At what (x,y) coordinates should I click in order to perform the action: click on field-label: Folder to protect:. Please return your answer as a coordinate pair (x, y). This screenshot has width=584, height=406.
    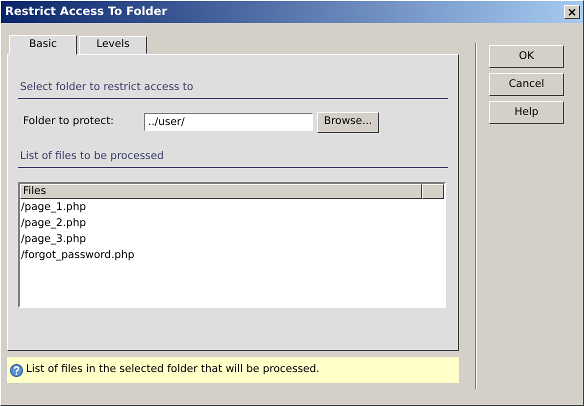
    Looking at the image, I should click on (69, 122).